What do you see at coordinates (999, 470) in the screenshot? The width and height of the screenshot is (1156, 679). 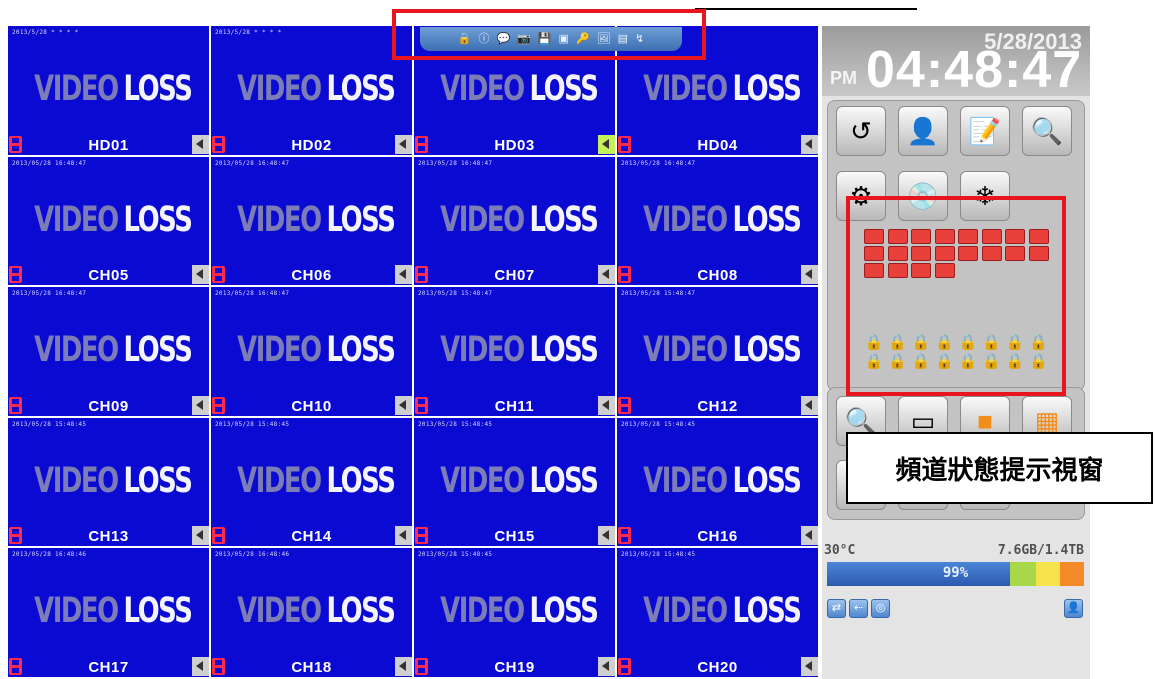 I see `callout-text: 頻道狀態提示視窗` at bounding box center [999, 470].